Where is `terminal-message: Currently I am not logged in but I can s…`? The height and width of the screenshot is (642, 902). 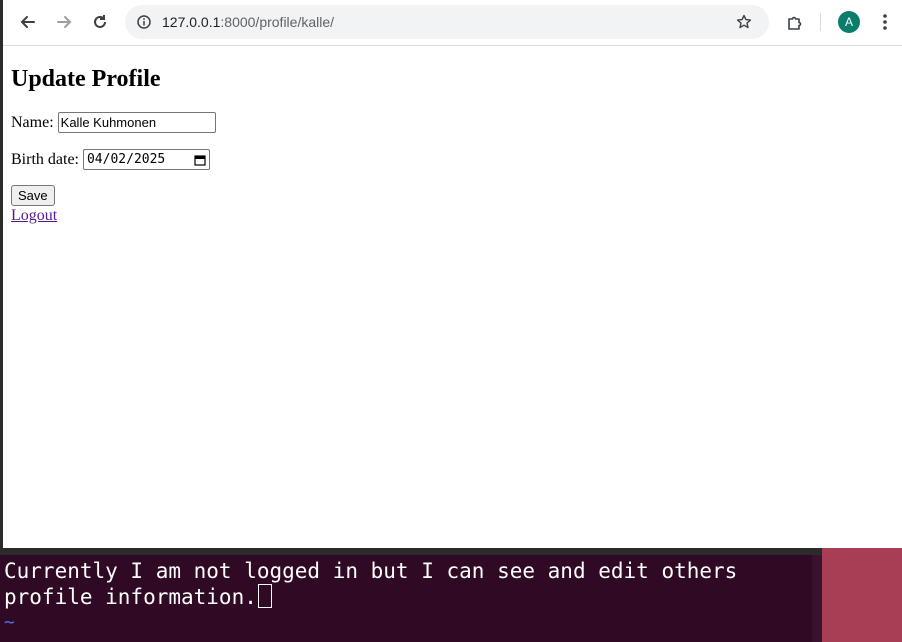 terminal-message: Currently I am not logged in but I can s… is located at coordinates (377, 584).